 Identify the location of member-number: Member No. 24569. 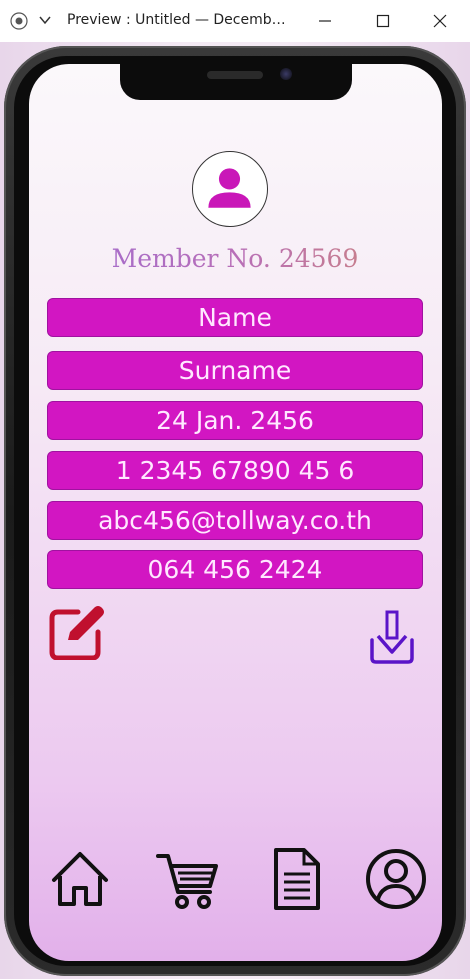
(235, 258).